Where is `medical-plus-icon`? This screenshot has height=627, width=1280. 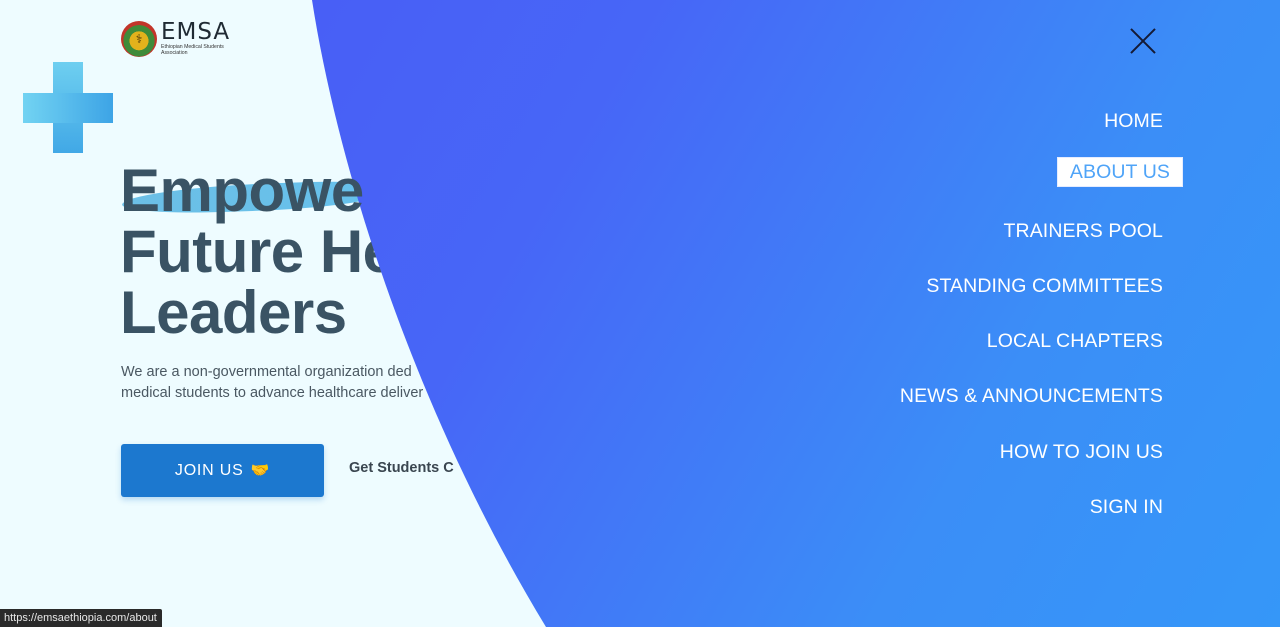
medical-plus-icon is located at coordinates (68, 107).